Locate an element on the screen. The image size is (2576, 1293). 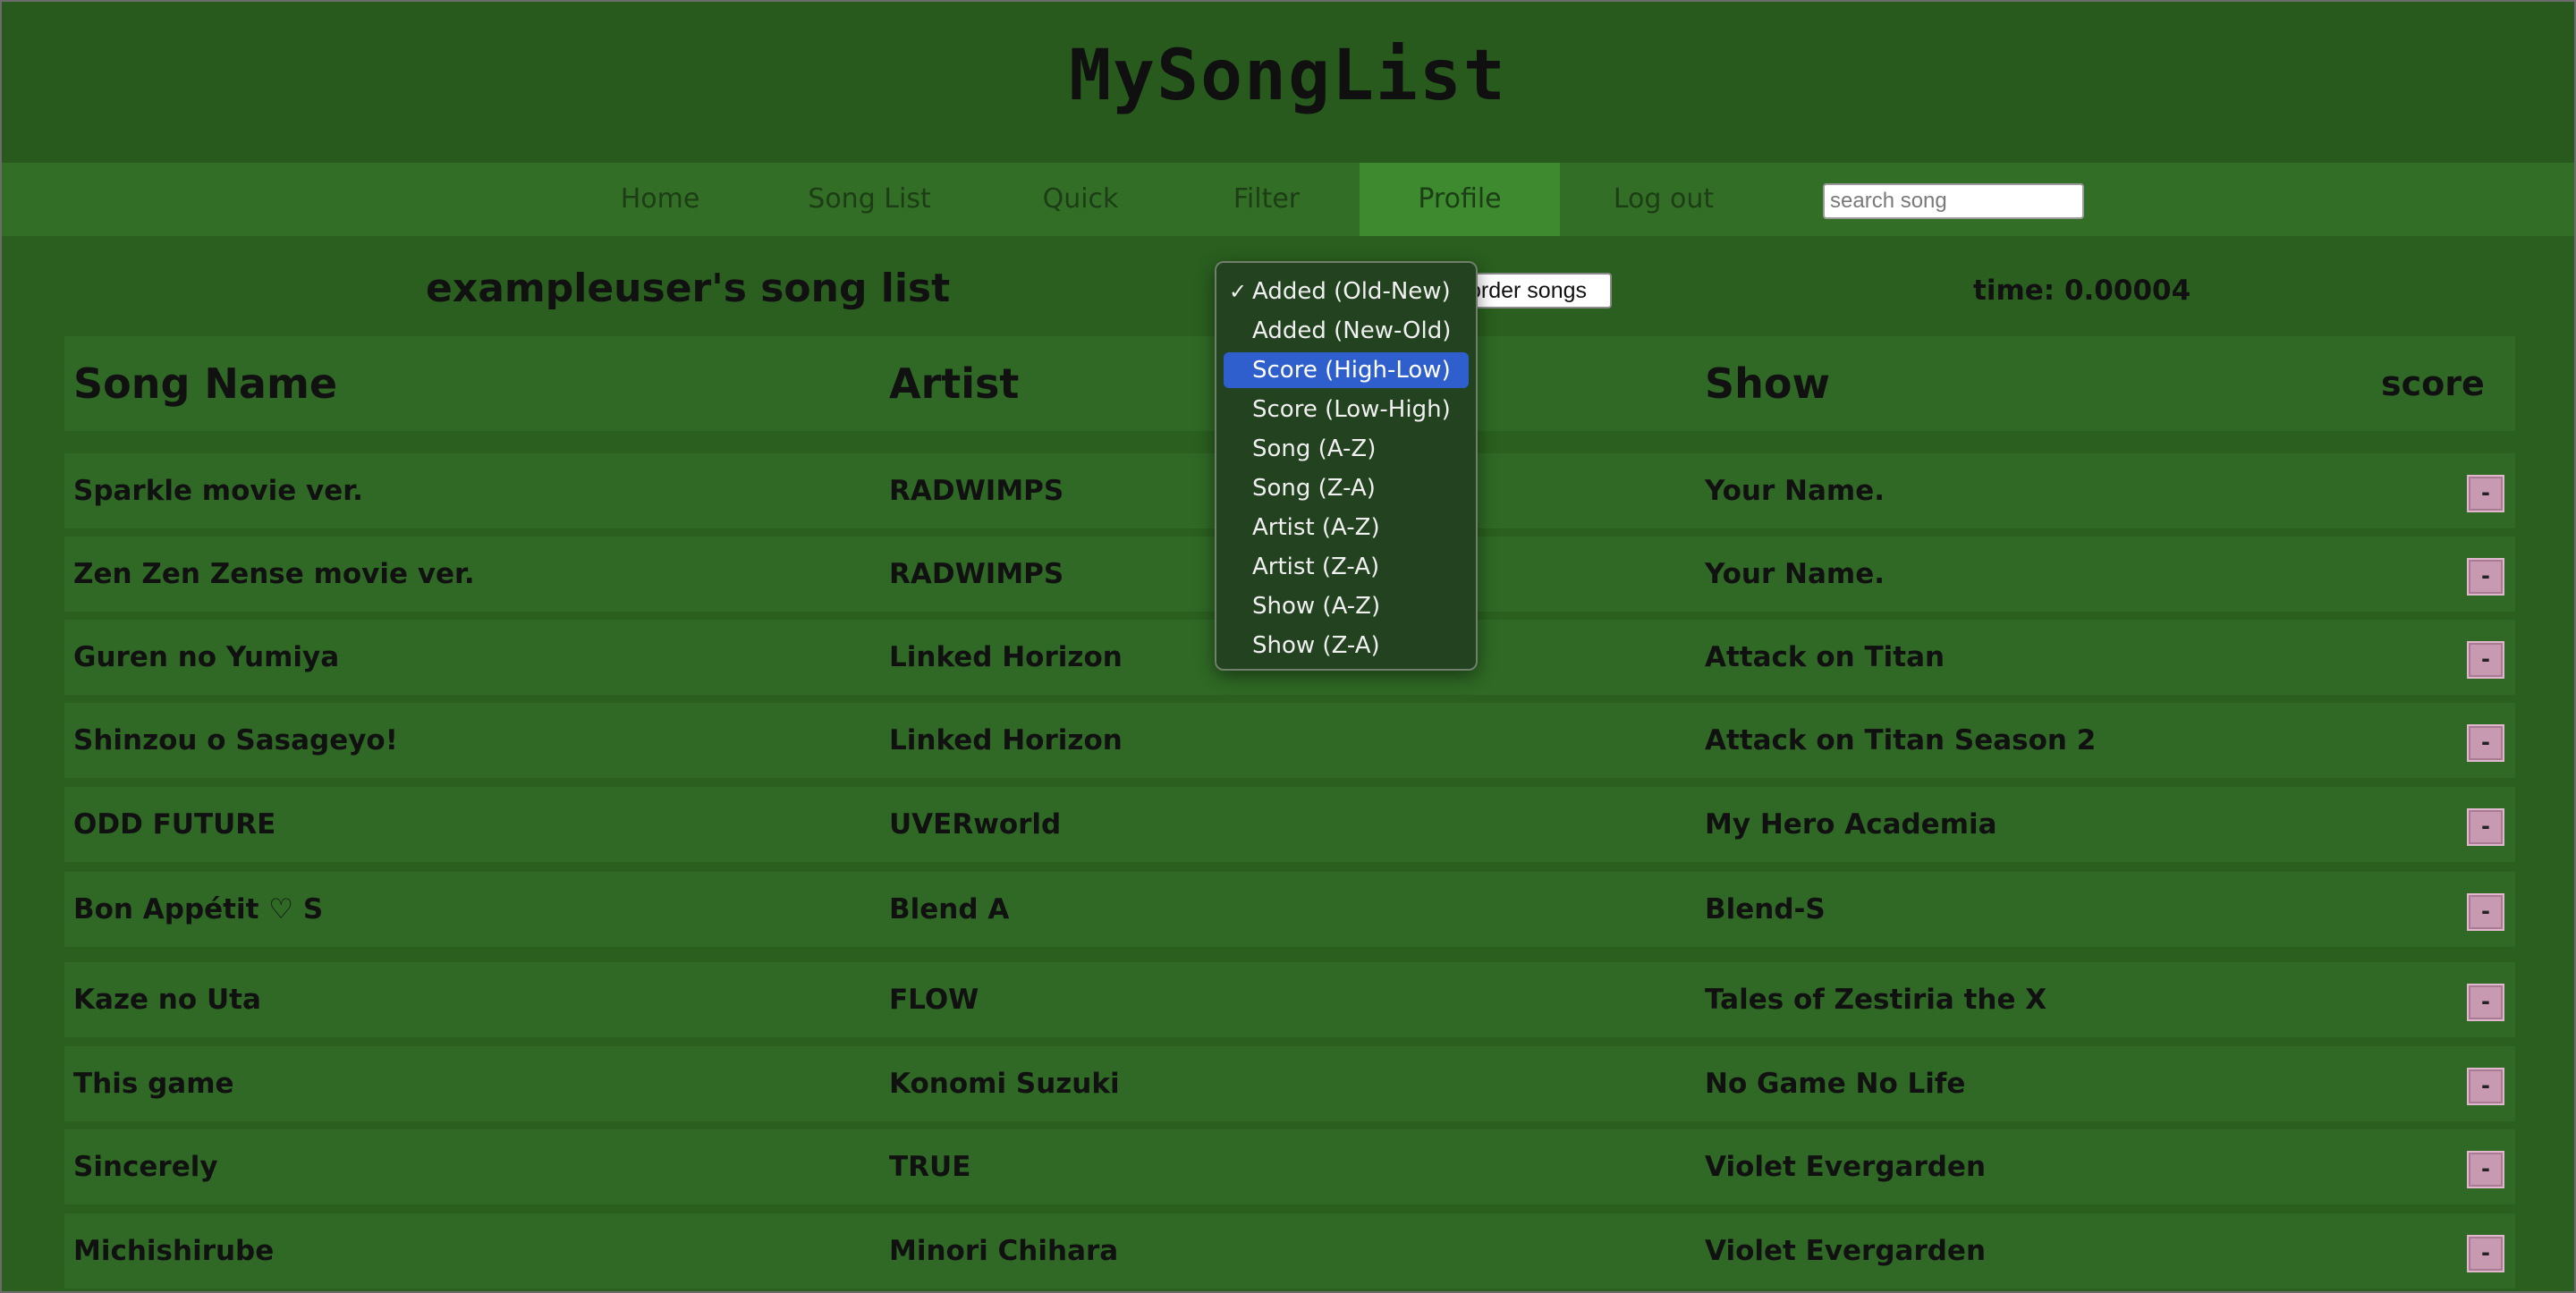
nav-quick: Quick is located at coordinates (1080, 200).